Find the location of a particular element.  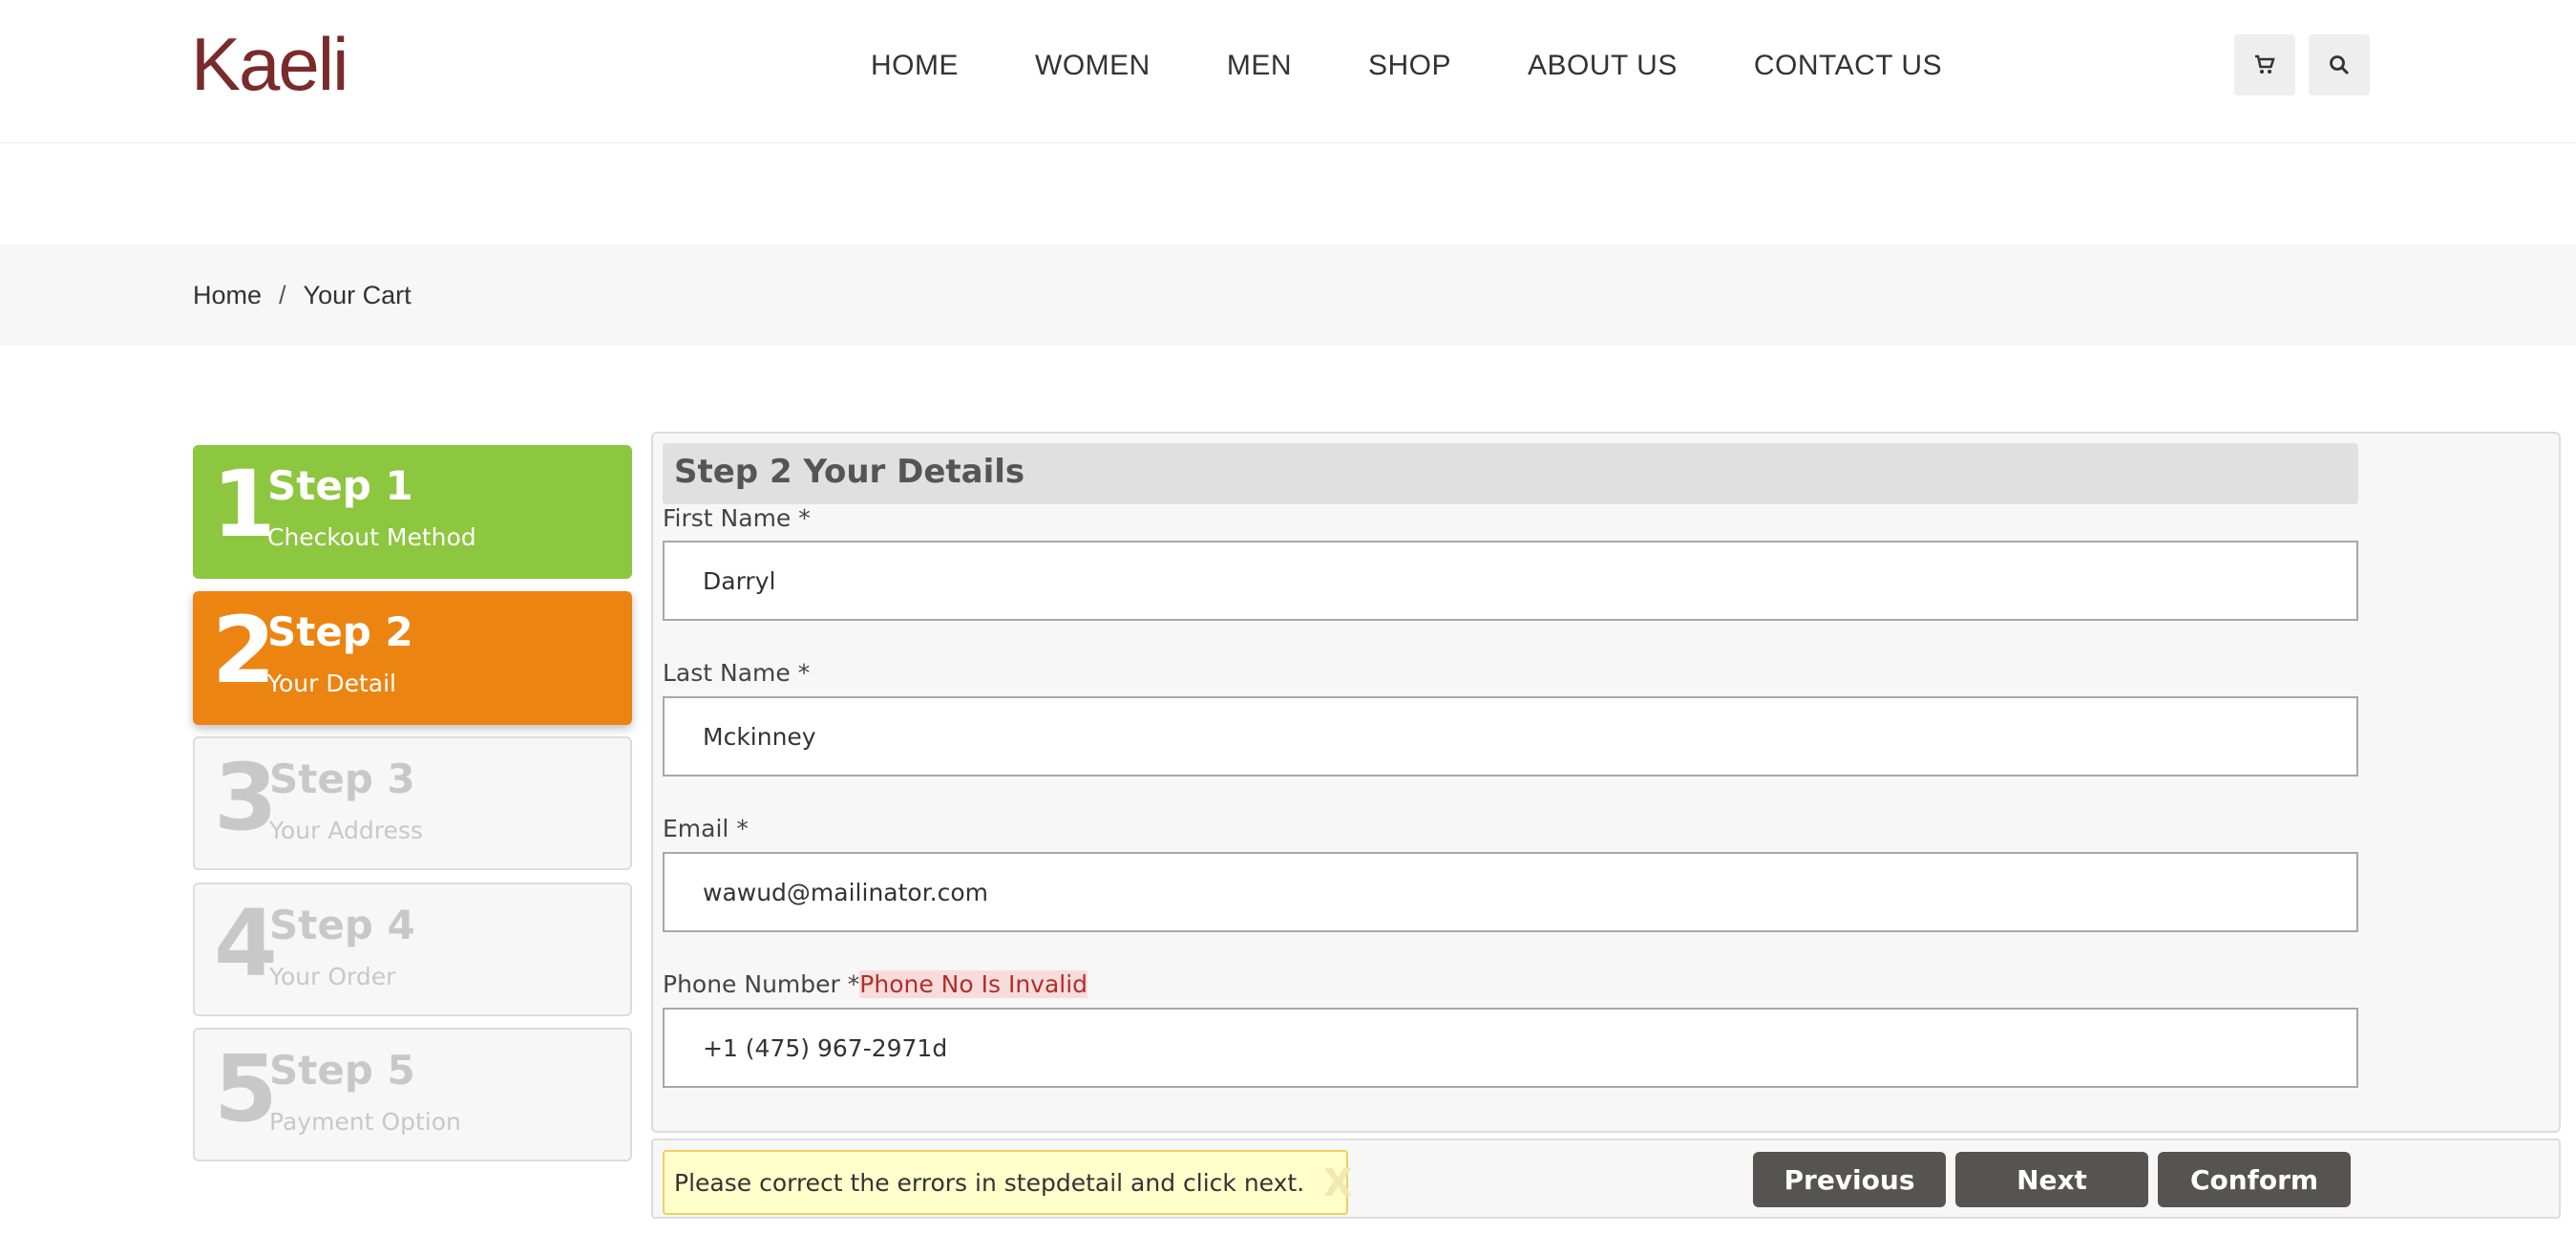

nav-women: WOMEN is located at coordinates (1093, 66).